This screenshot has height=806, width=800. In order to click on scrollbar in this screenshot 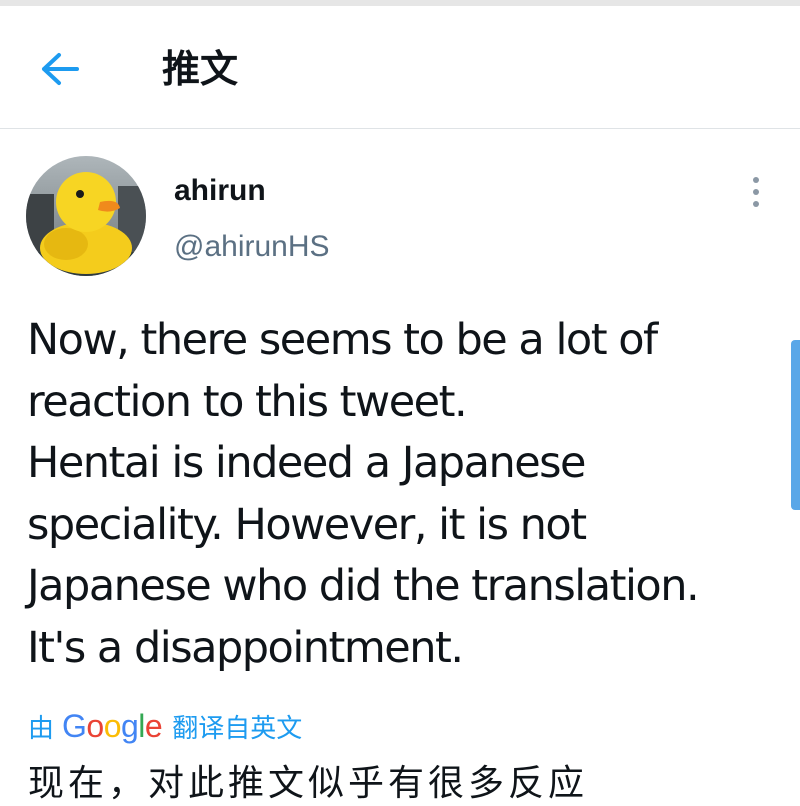, I will do `click(795, 425)`.